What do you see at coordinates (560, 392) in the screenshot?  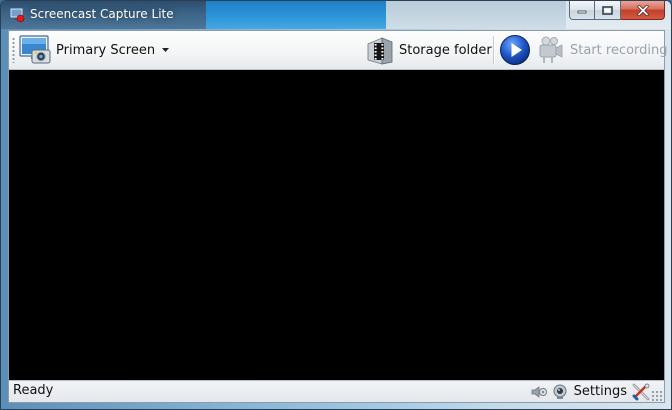 I see `webcam-icon` at bounding box center [560, 392].